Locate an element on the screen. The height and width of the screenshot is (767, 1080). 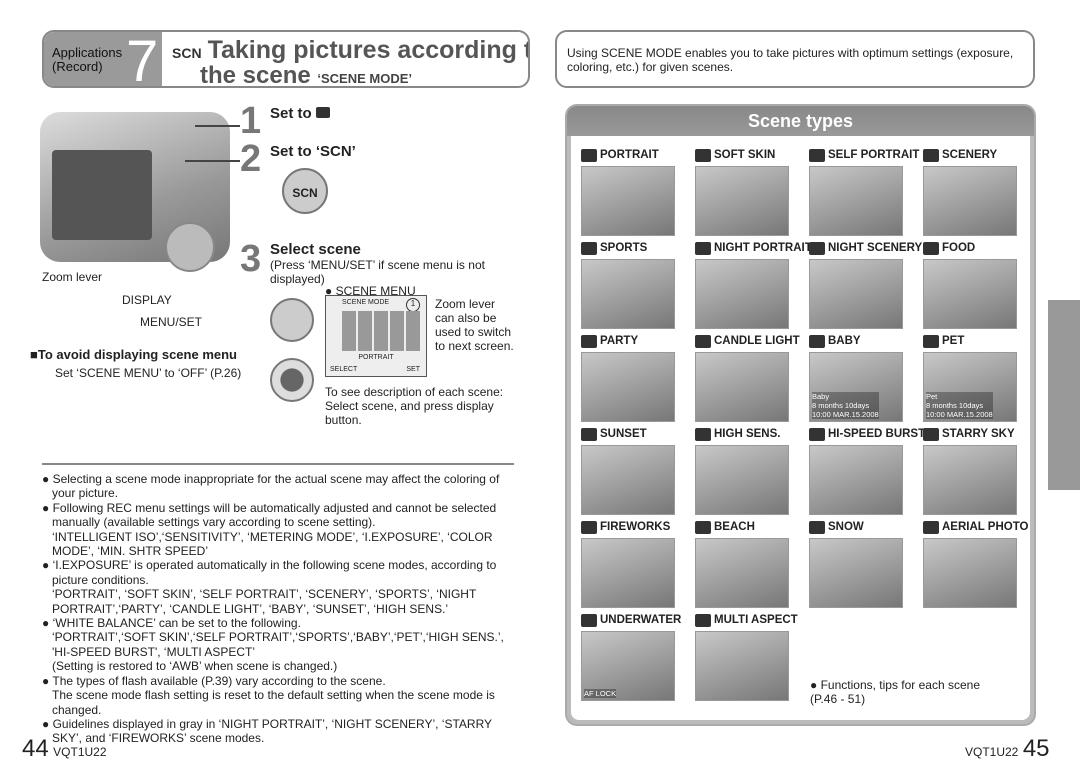
page-title: SCN Taking pictures according to is located at coordinates (351, 50).